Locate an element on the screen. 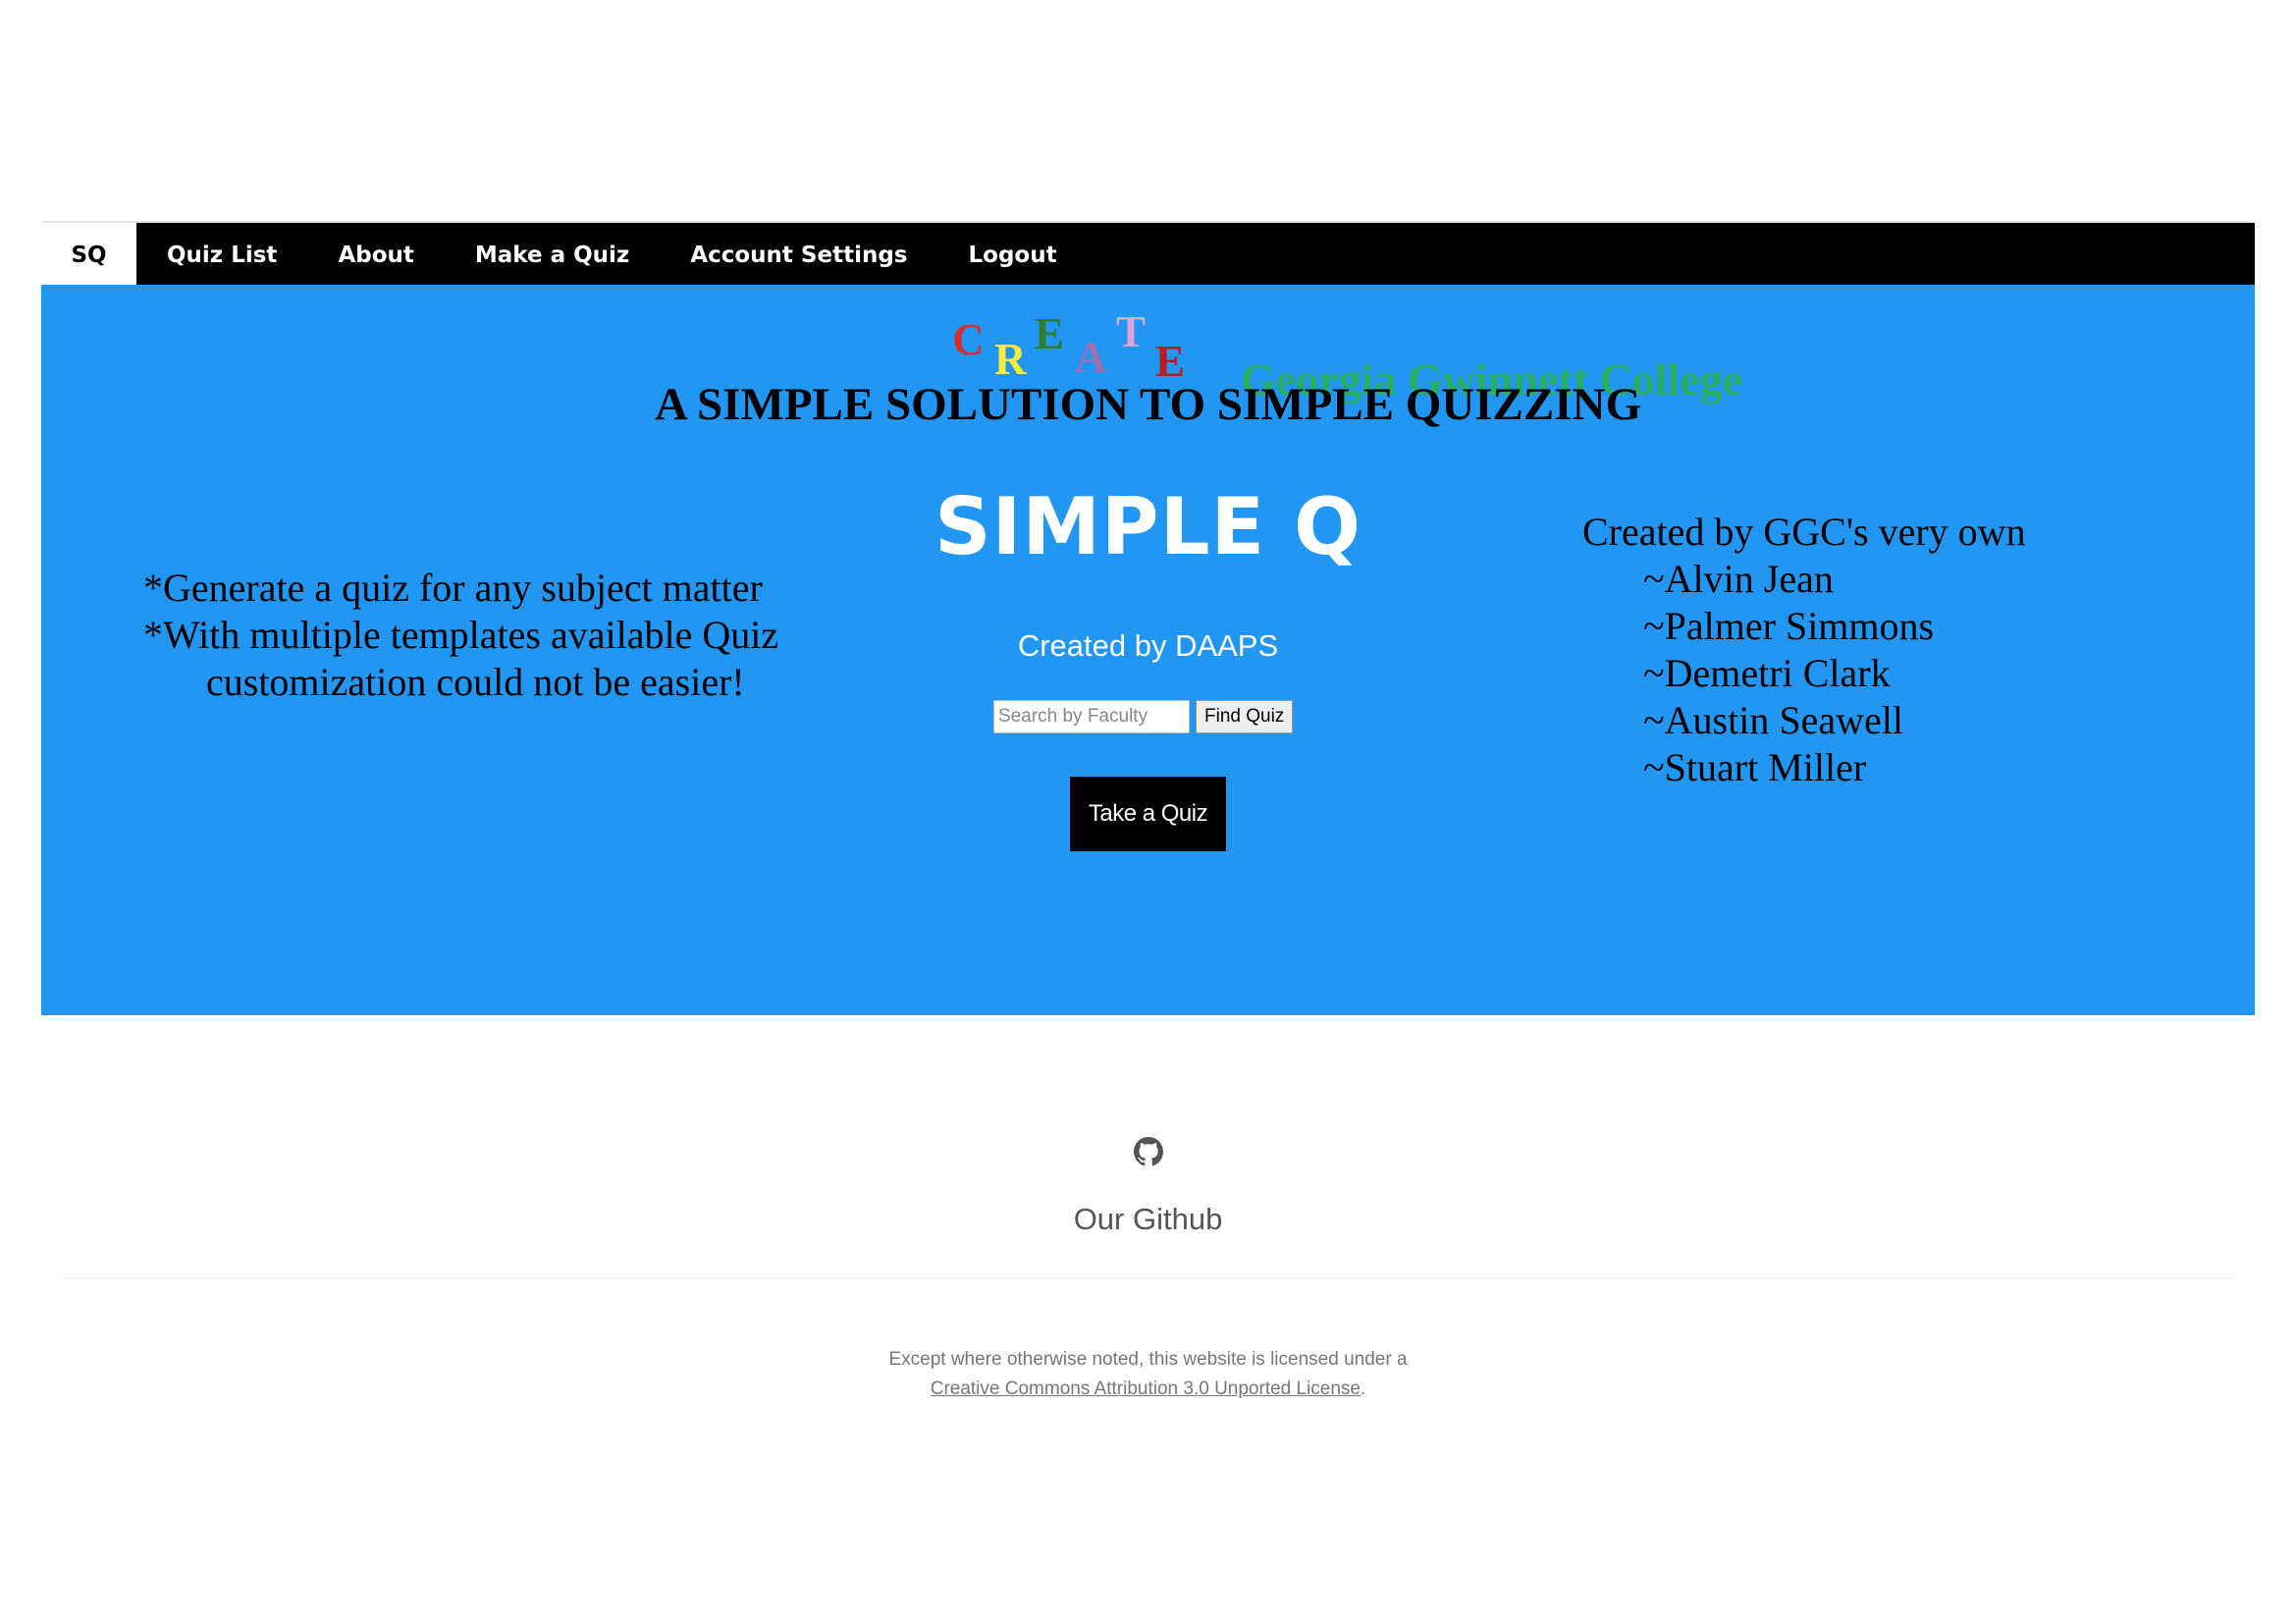  member-name: ~Austin Seawell is located at coordinates (1773, 720).